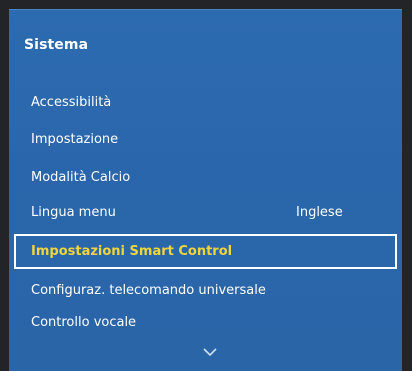  What do you see at coordinates (319, 212) in the screenshot?
I see `menu-item-value: Inglese` at bounding box center [319, 212].